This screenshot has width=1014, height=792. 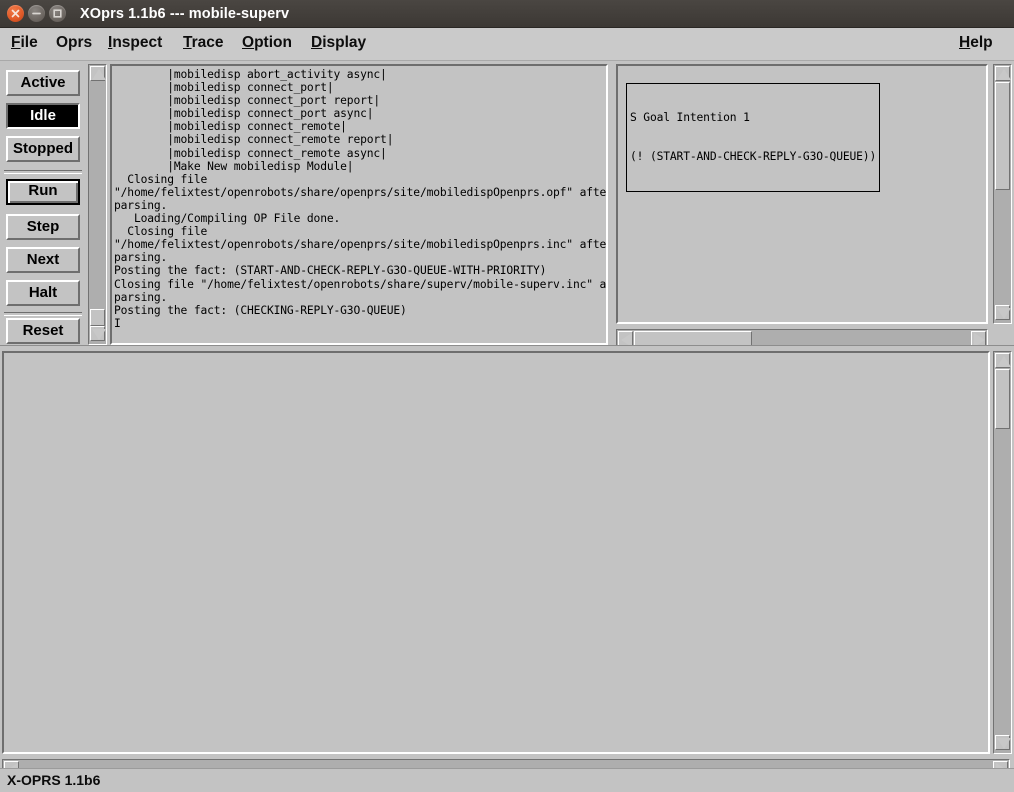 I want to click on button-run: Run, so click(x=43, y=192).